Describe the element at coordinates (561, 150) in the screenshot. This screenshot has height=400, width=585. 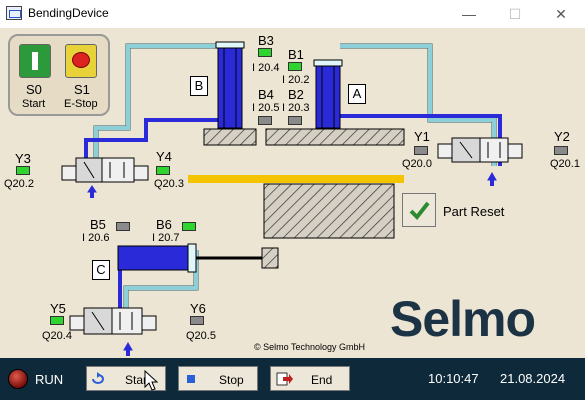
I see `output-y2-led` at that location.